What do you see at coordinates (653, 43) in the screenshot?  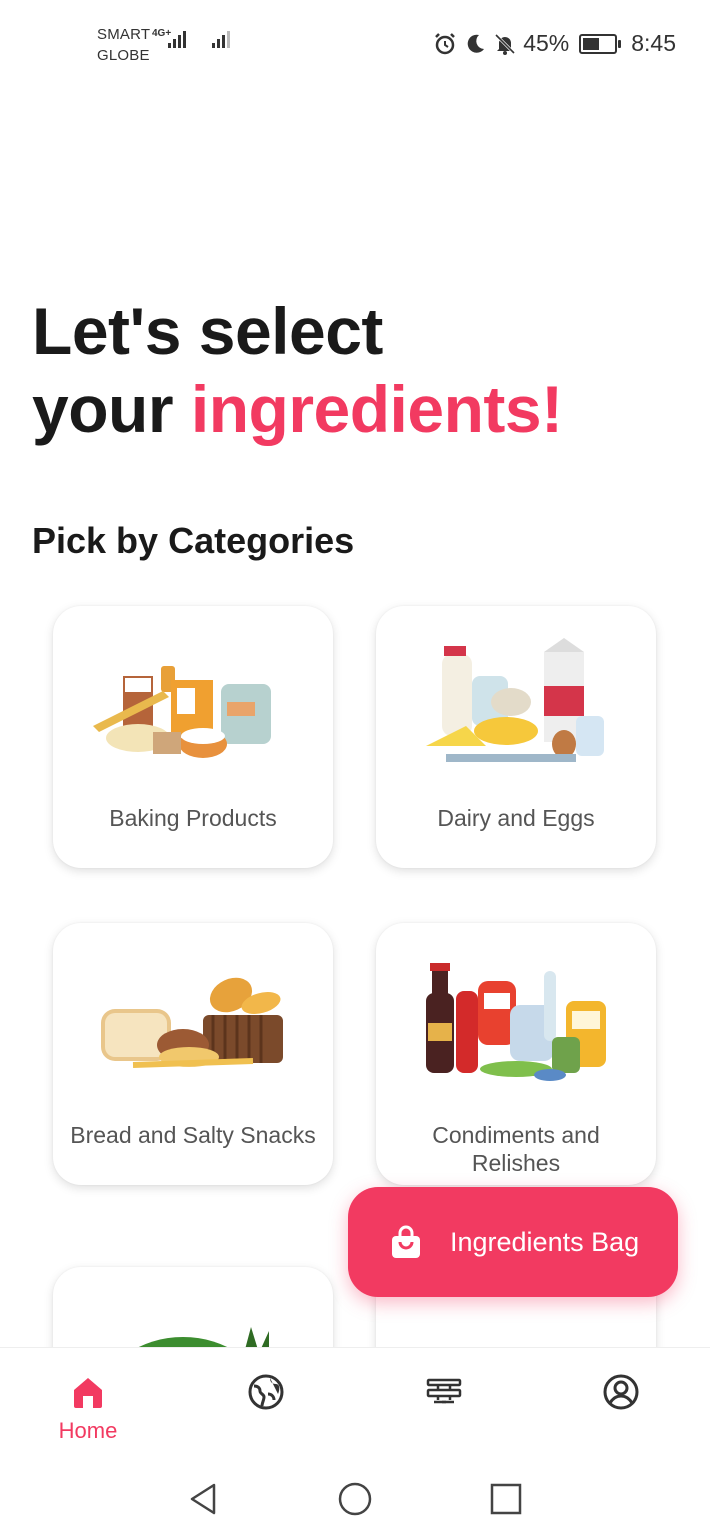 I see `clock: 8:45` at bounding box center [653, 43].